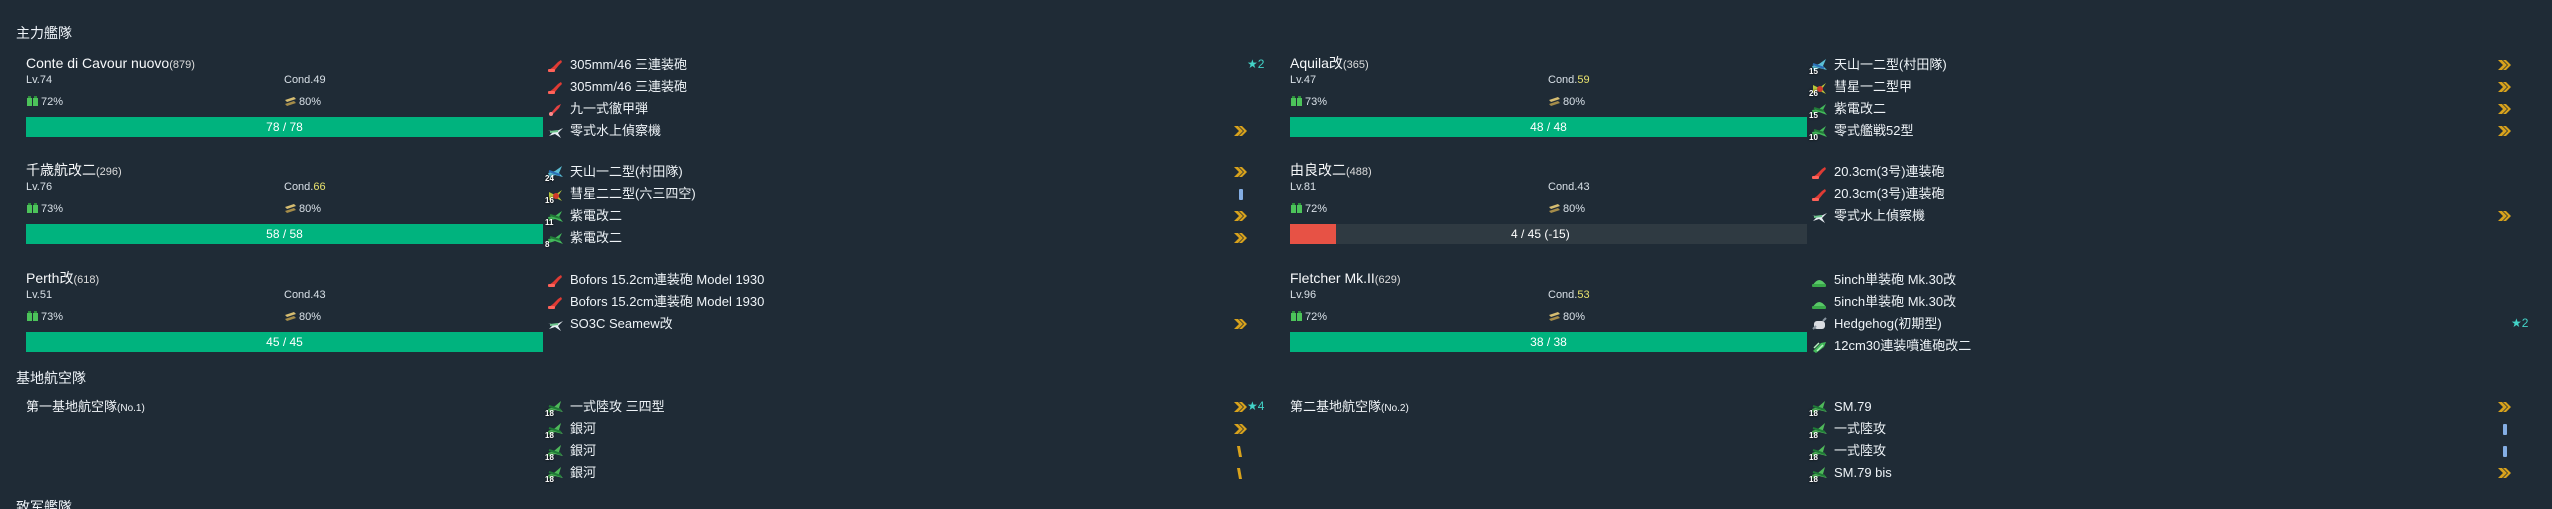 Image resolution: width=2552 pixels, height=509 pixels. What do you see at coordinates (1895, 279) in the screenshot?
I see `equipment-name: 5inch単装砲 Mk.30改` at bounding box center [1895, 279].